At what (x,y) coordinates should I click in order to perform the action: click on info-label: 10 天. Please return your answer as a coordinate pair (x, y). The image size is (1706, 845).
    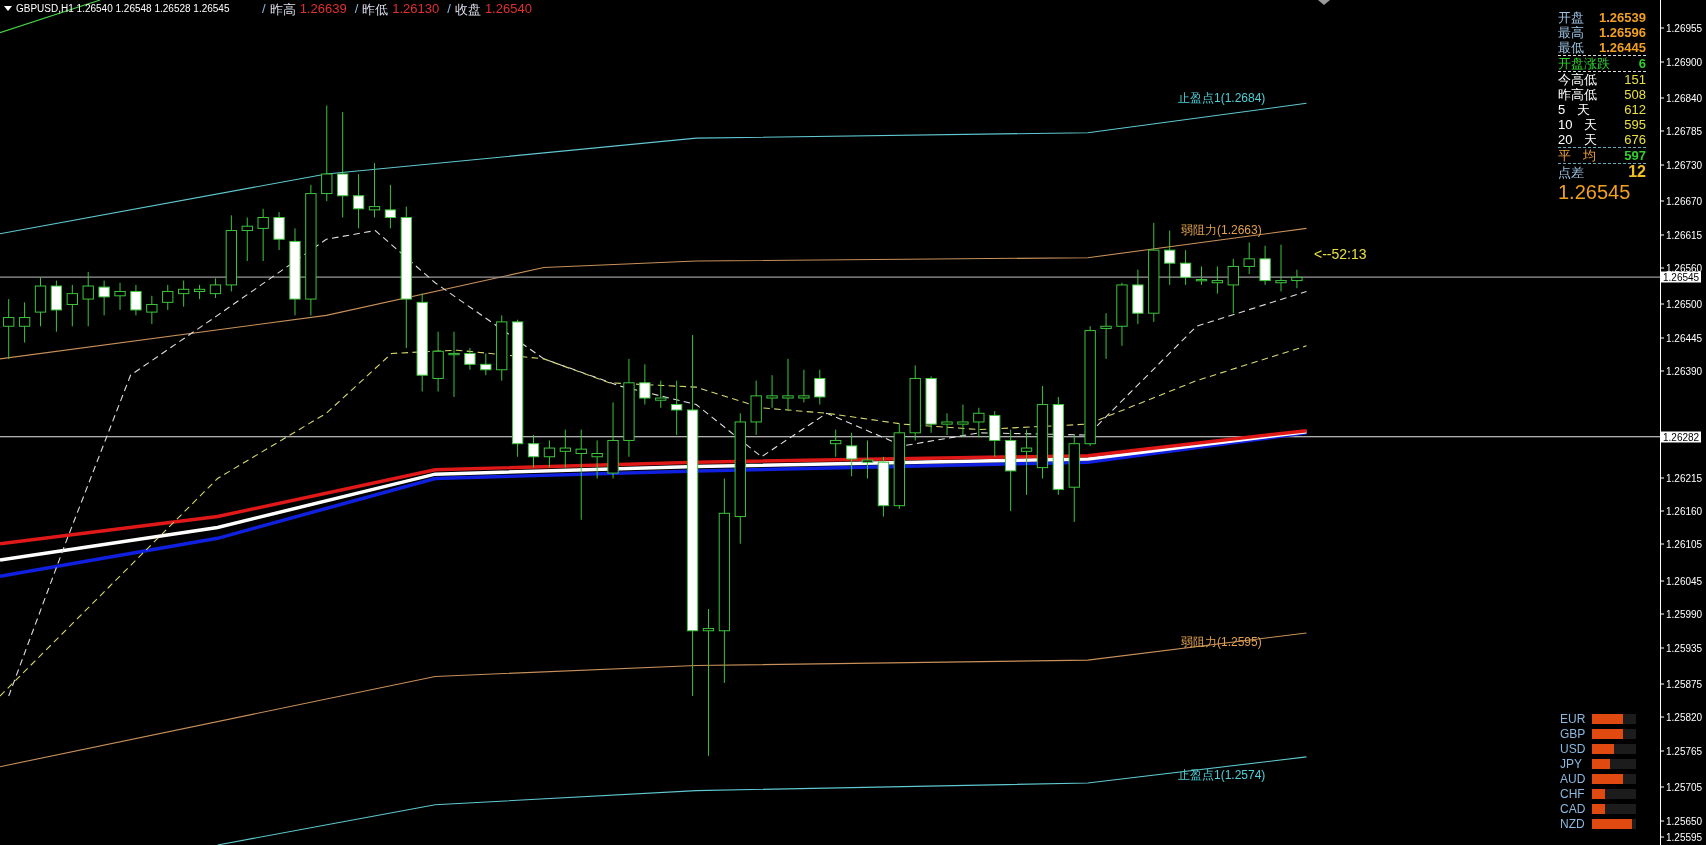
    Looking at the image, I should click on (1578, 124).